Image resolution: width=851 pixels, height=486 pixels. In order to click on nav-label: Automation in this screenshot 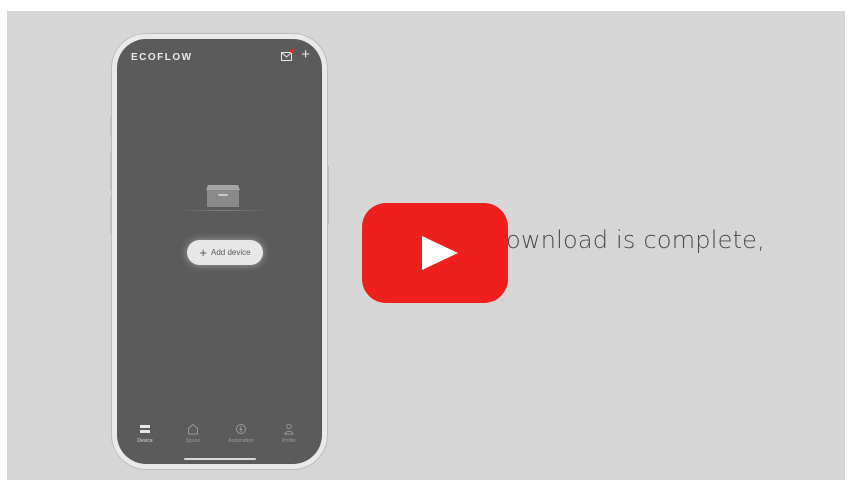, I will do `click(241, 441)`.